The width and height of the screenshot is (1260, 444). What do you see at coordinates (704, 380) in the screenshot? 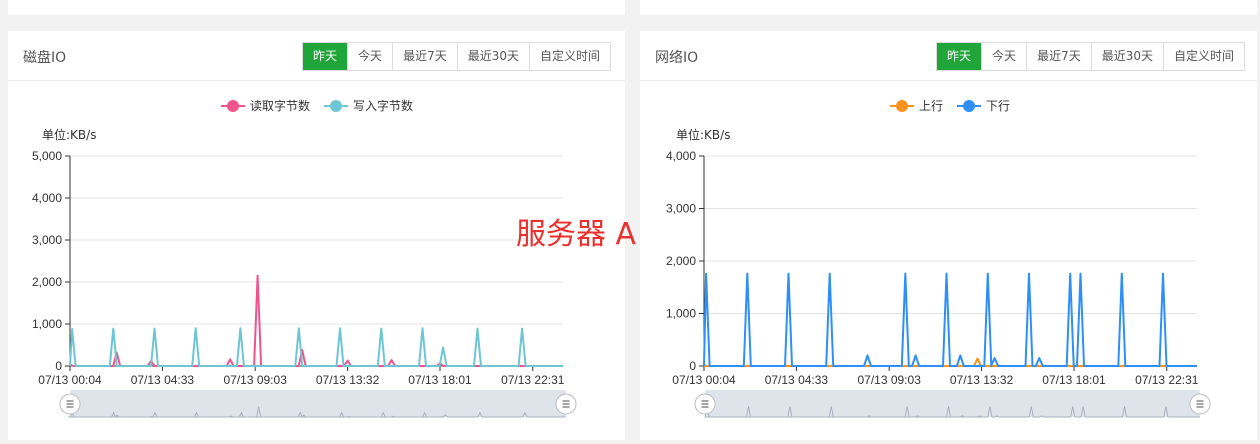
I see `network-xtick-label: 07/13 00:04` at bounding box center [704, 380].